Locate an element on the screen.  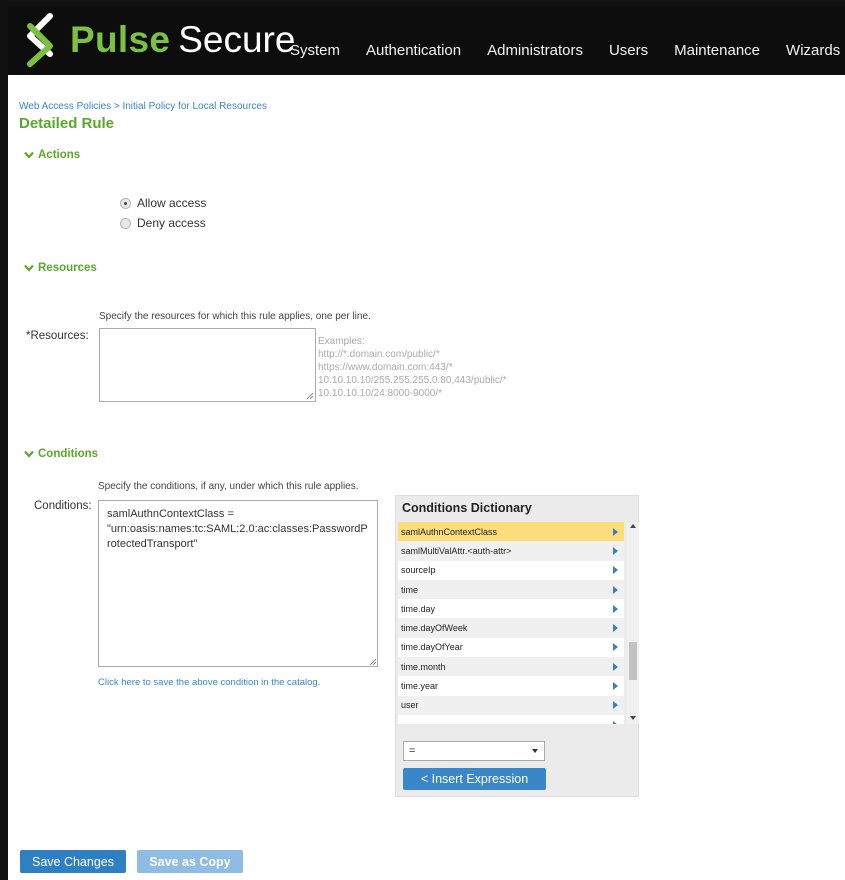
page-title: Detailed Rule is located at coordinates (67, 123).